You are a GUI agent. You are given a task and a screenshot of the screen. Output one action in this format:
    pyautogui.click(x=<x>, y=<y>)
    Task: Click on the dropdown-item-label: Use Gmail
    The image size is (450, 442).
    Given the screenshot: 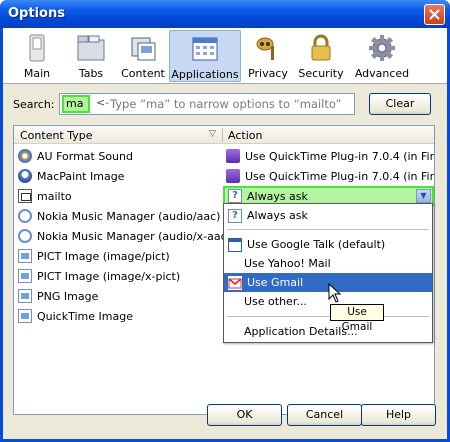 What is the action you would take?
    pyautogui.click(x=275, y=282)
    